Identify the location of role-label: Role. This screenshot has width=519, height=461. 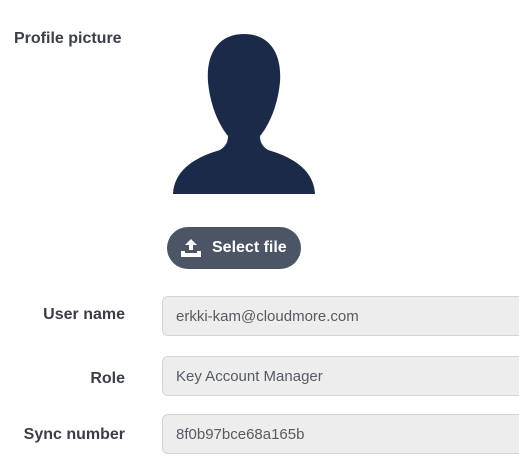
(107, 378).